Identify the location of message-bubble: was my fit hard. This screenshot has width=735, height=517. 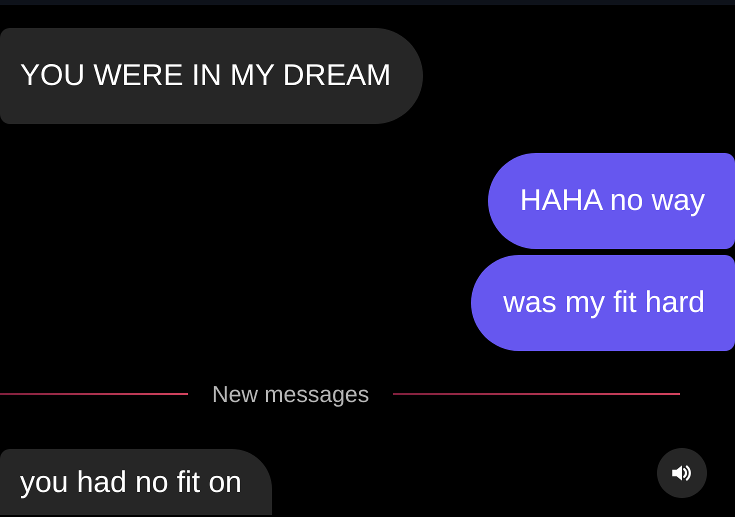
(603, 303).